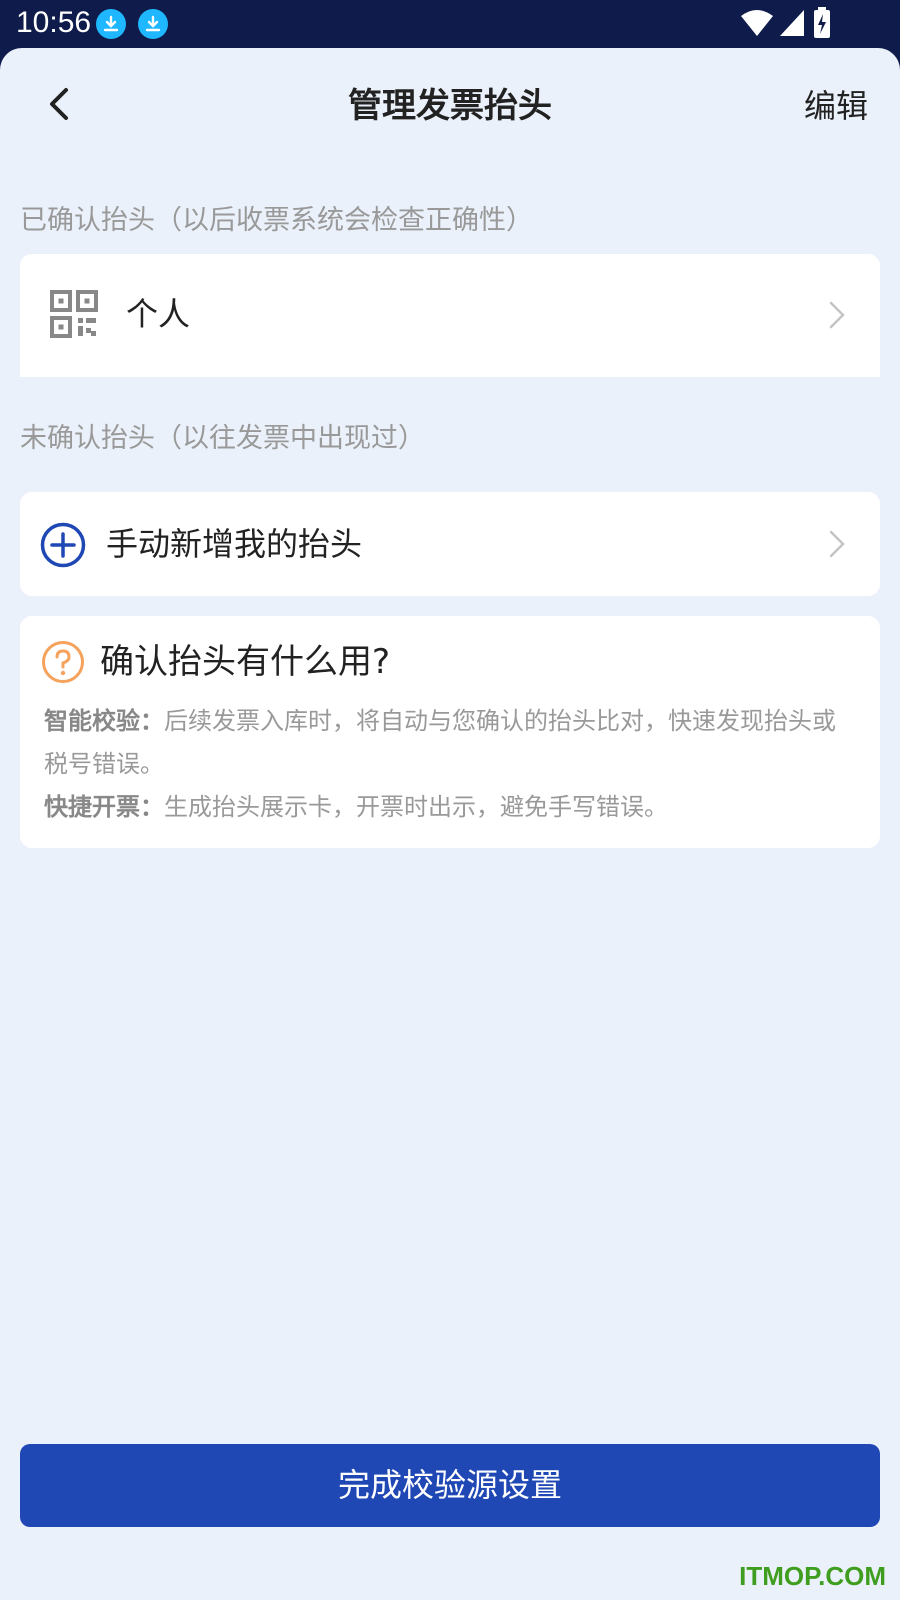 The width and height of the screenshot is (900, 1600). I want to click on page-title: 管理发票抬头, so click(450, 106).